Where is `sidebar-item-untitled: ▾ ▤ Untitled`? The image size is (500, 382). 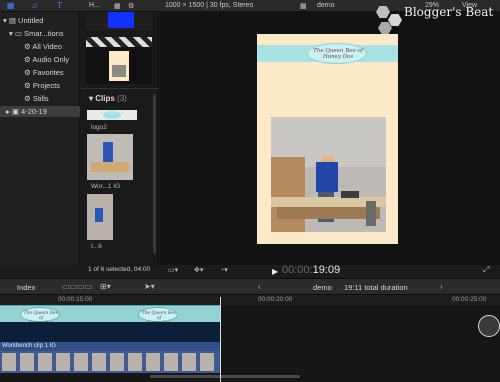 sidebar-item-untitled: ▾ ▤ Untitled is located at coordinates (41, 20).